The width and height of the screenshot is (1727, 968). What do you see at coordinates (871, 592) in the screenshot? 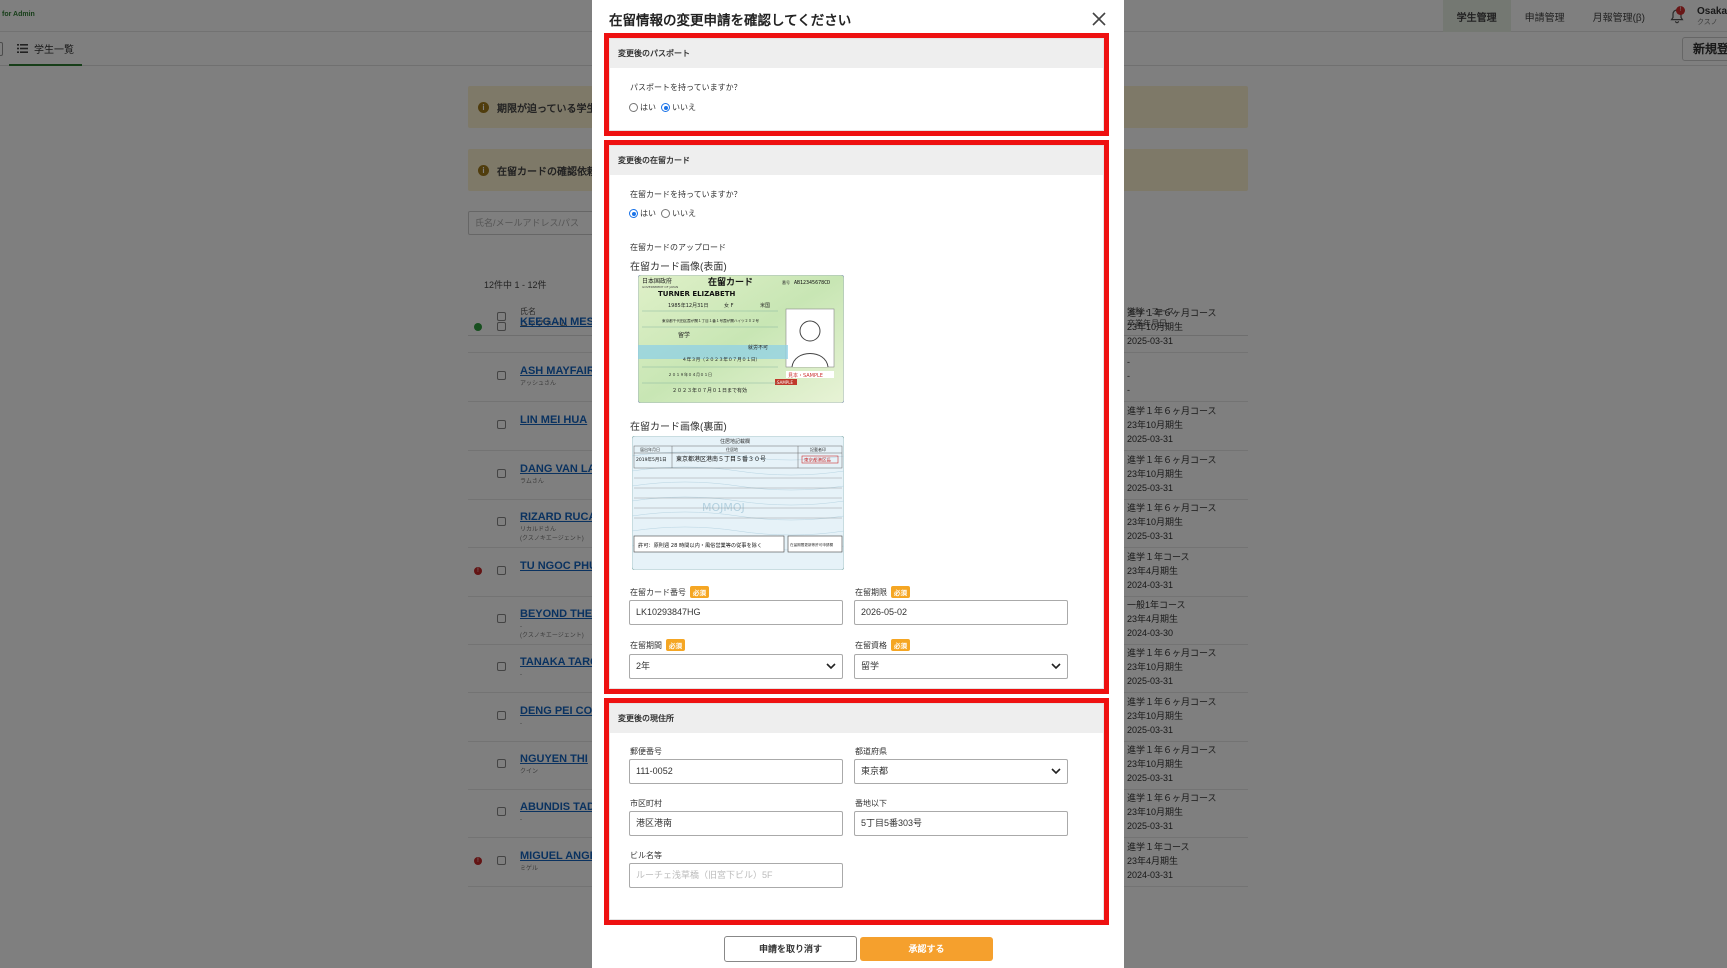
I see `expiry-label-text: 在留期限` at bounding box center [871, 592].